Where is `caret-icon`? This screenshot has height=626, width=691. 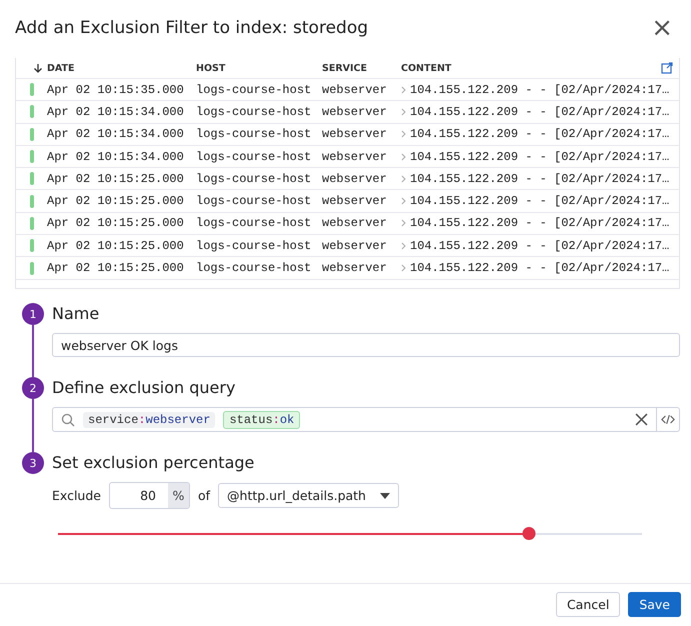 caret-icon is located at coordinates (385, 495).